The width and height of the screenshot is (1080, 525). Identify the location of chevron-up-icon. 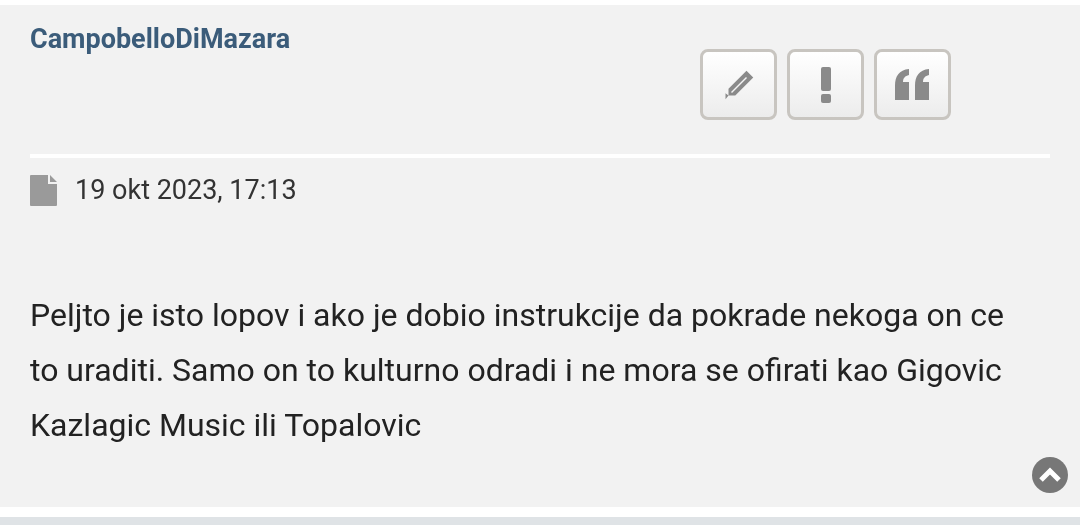
(1050, 475).